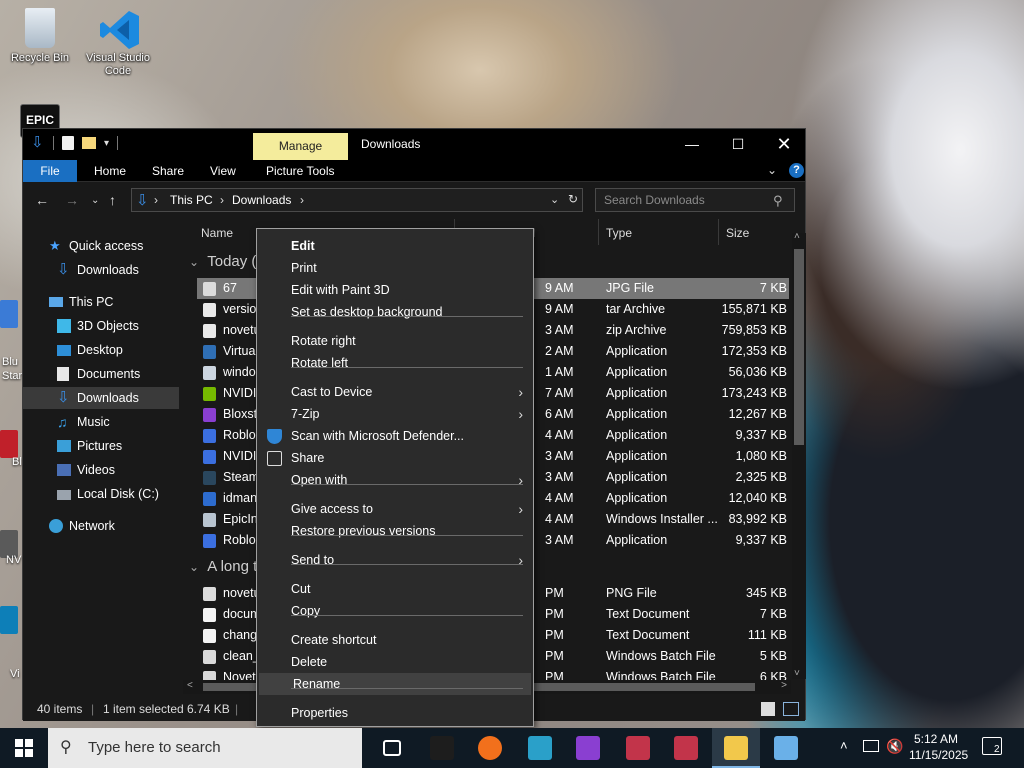  I want to click on group-header-today: ⌄ Today (1, so click(227, 261).